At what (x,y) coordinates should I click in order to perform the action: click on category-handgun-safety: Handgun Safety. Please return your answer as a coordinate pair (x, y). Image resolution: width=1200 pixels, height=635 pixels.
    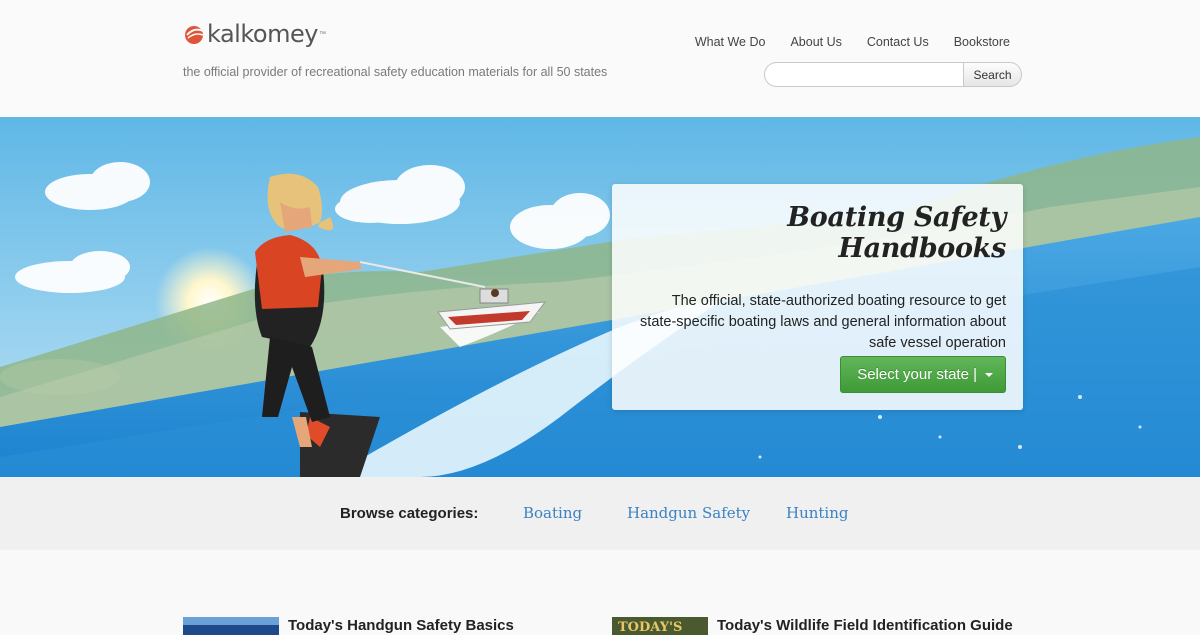
    Looking at the image, I should click on (688, 513).